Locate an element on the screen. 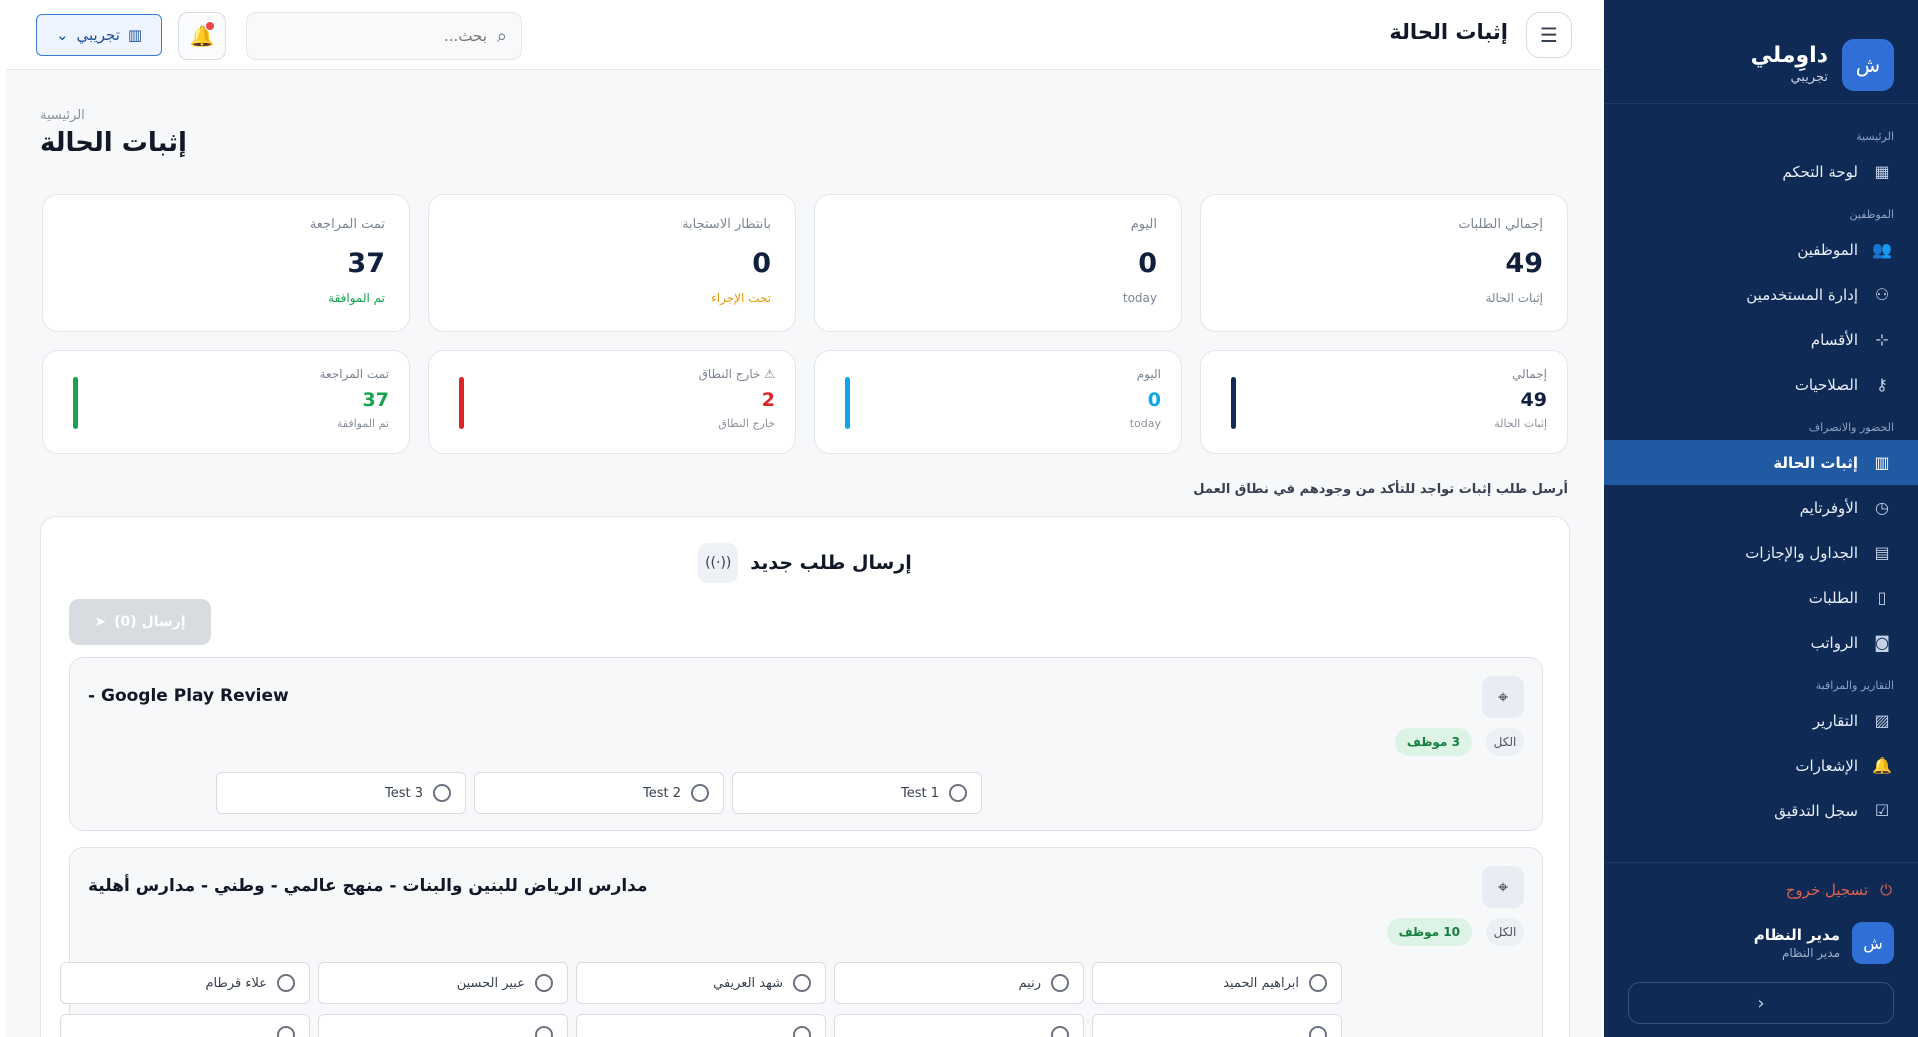  sidebar-item-departments: ⊹ الأقسام is located at coordinates (1761, 339).